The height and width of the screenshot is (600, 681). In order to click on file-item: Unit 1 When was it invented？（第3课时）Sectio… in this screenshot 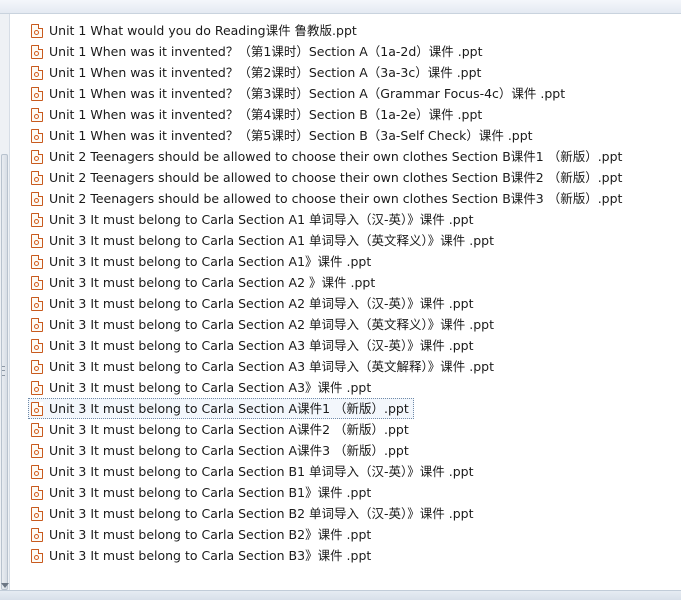, I will do `click(299, 93)`.